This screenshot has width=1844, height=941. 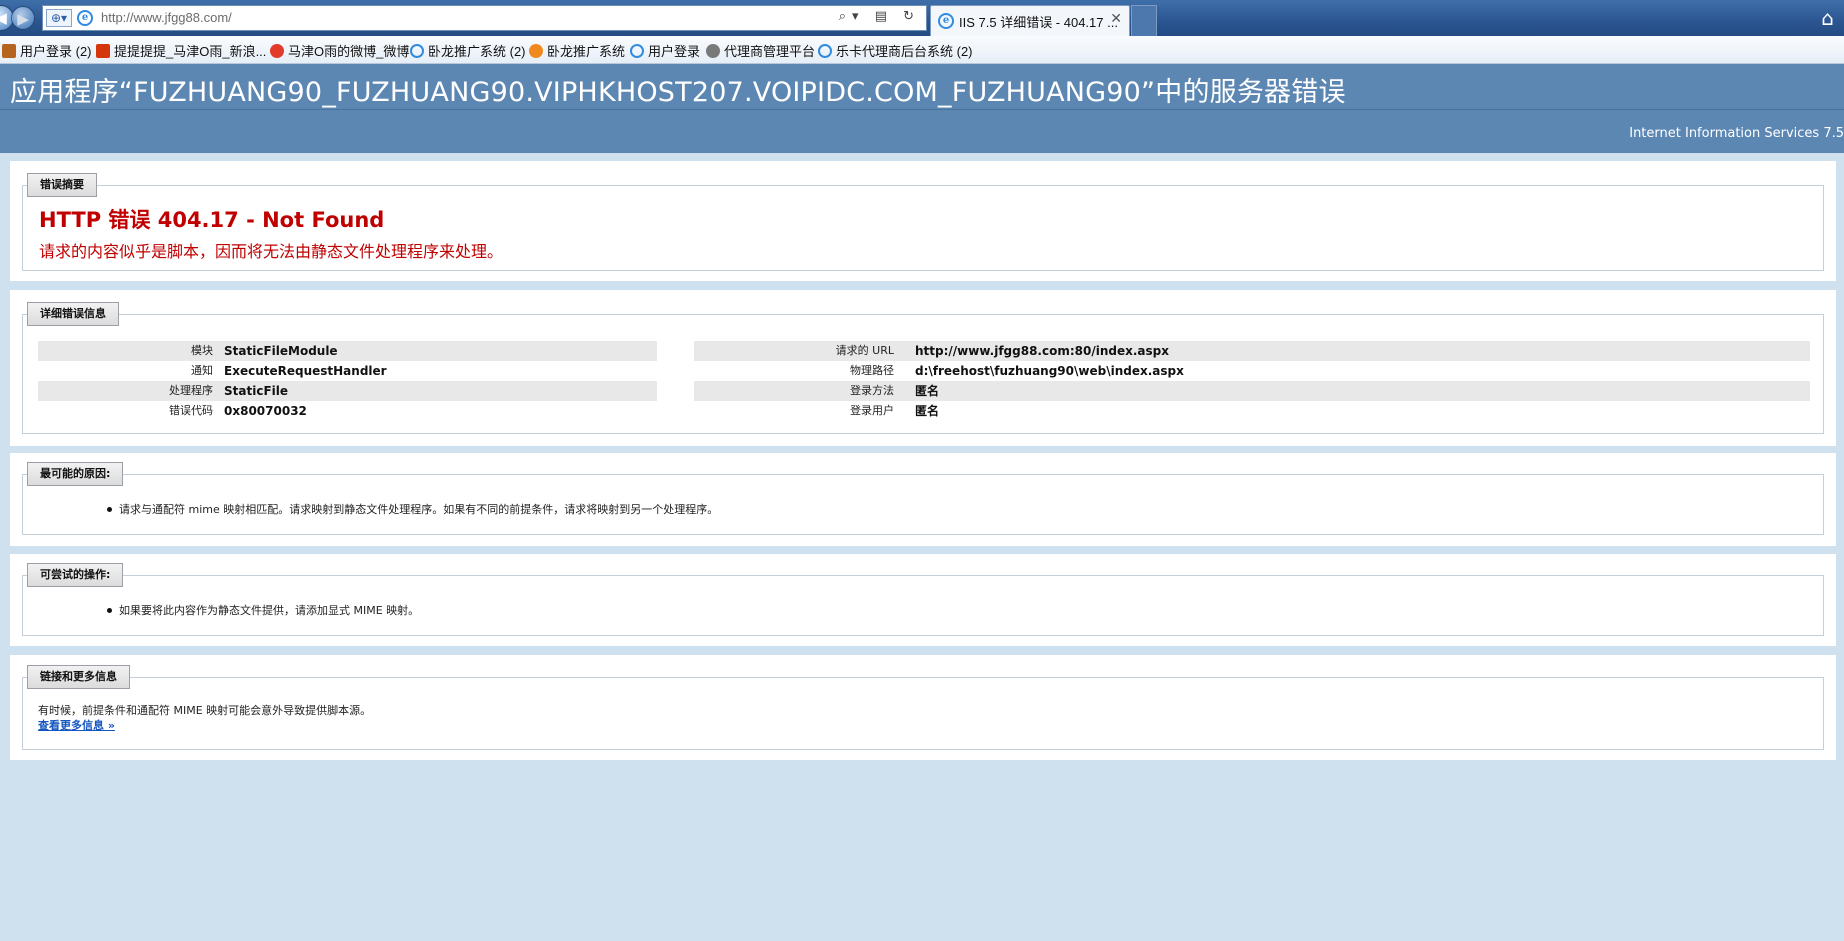 What do you see at coordinates (1144, 20) in the screenshot?
I see `new-tab-button` at bounding box center [1144, 20].